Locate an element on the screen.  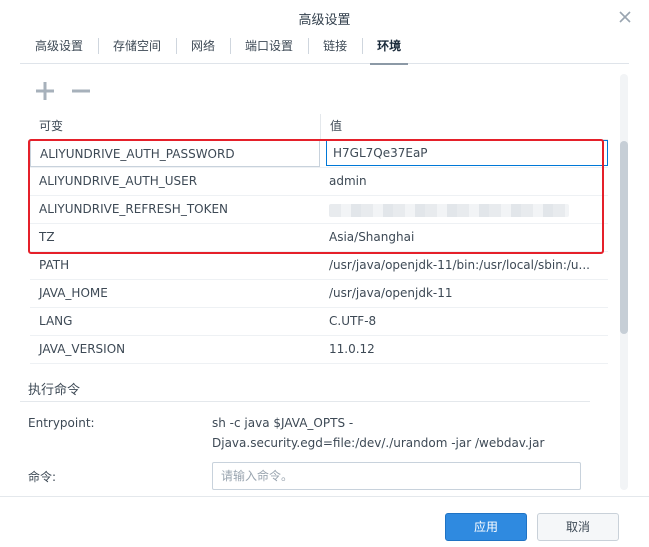
title-bar: 高级设置 is located at coordinates (324, 17).